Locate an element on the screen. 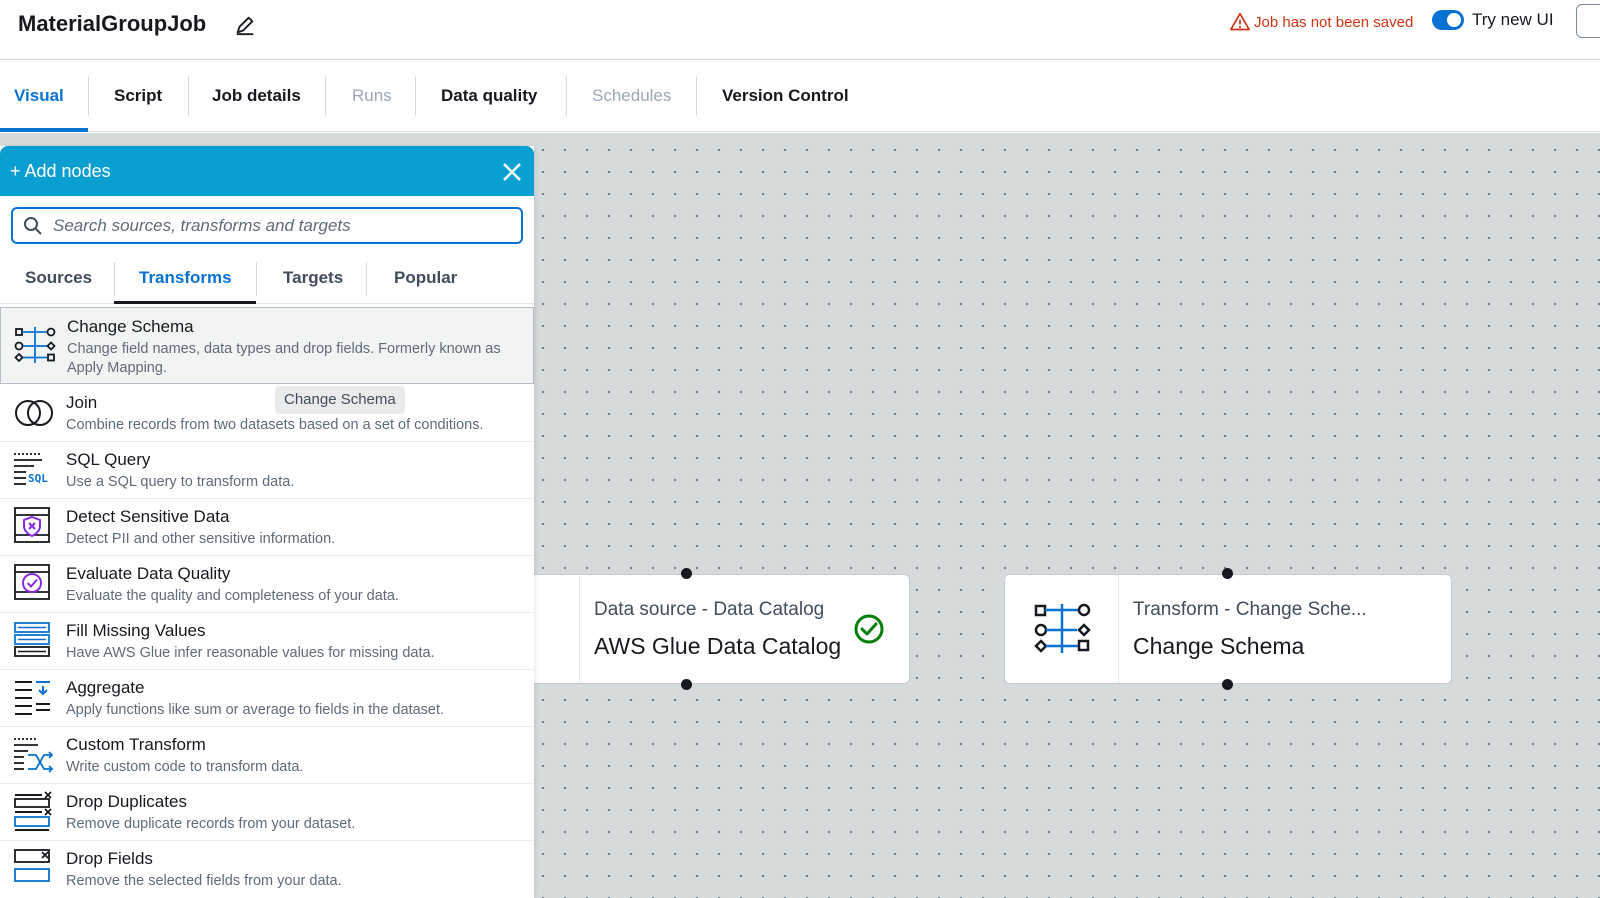 This screenshot has width=1600, height=898. shield-icon is located at coordinates (32, 525).